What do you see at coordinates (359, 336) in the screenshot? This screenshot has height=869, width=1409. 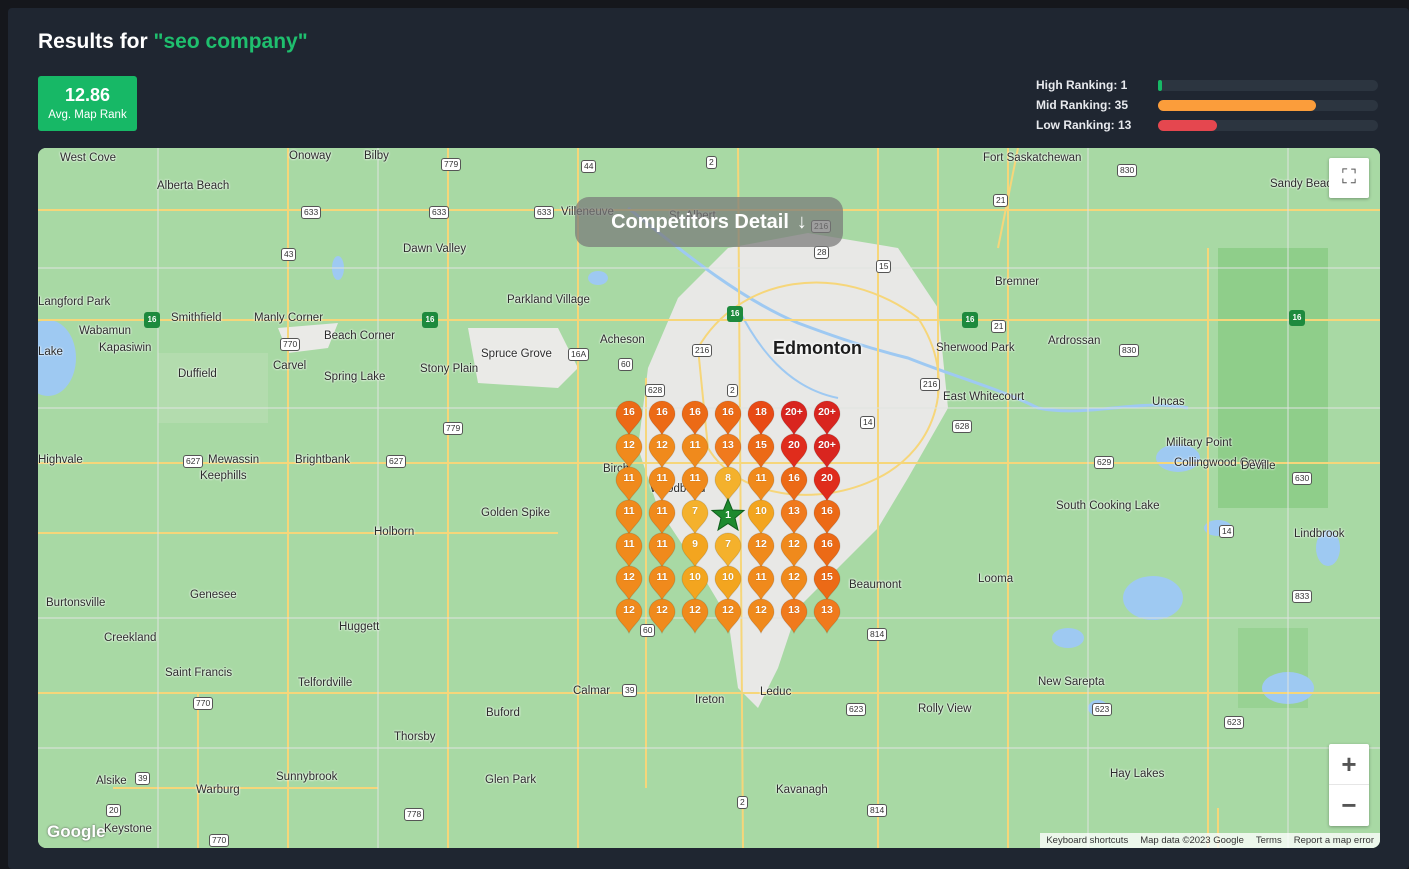 I see `place-label: Beach Corner` at bounding box center [359, 336].